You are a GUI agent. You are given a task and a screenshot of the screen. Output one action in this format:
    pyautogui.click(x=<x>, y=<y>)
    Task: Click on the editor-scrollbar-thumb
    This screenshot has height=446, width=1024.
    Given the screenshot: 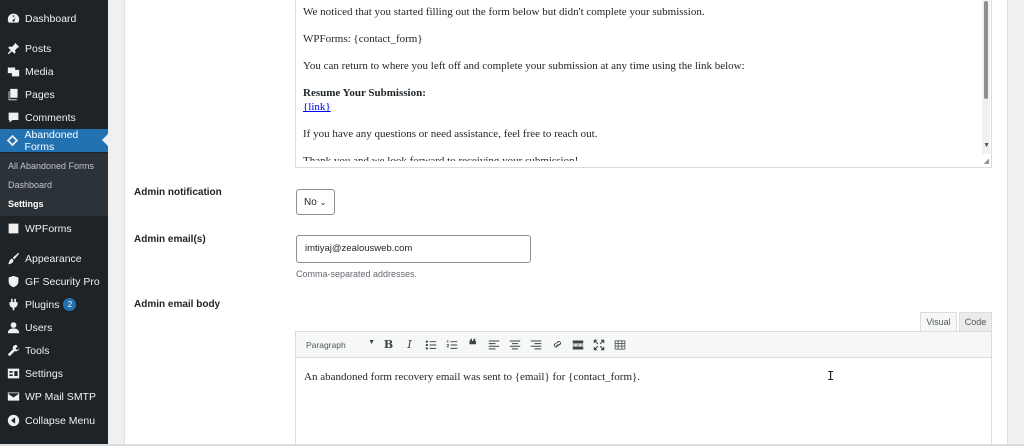 What is the action you would take?
    pyautogui.click(x=986, y=50)
    